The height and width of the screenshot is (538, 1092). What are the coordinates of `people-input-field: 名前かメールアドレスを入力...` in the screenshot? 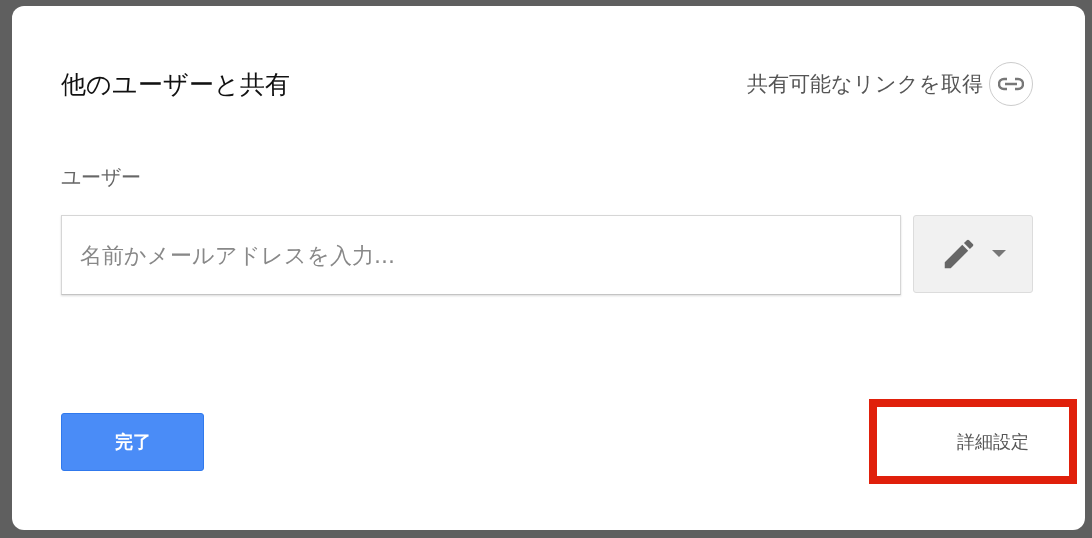 It's located at (481, 255).